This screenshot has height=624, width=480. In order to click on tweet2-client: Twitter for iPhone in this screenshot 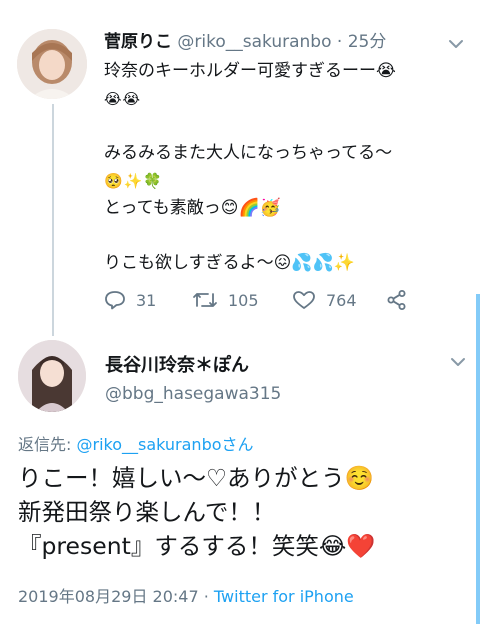, I will do `click(284, 596)`.